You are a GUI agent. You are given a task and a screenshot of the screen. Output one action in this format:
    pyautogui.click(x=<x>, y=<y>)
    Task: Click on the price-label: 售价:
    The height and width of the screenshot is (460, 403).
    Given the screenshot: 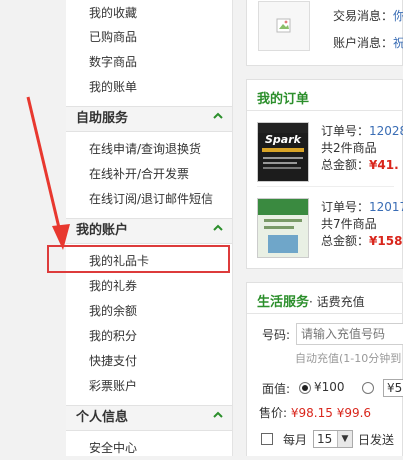 What is the action you would take?
    pyautogui.click(x=273, y=413)
    